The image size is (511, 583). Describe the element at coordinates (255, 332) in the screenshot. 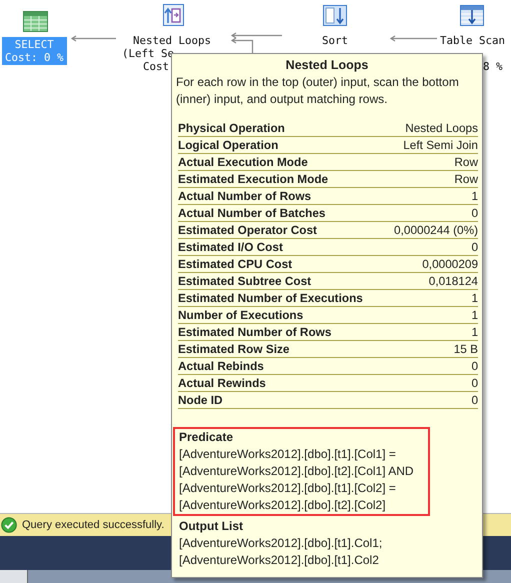

I see `property-name: Estimated Number of Rows` at that location.